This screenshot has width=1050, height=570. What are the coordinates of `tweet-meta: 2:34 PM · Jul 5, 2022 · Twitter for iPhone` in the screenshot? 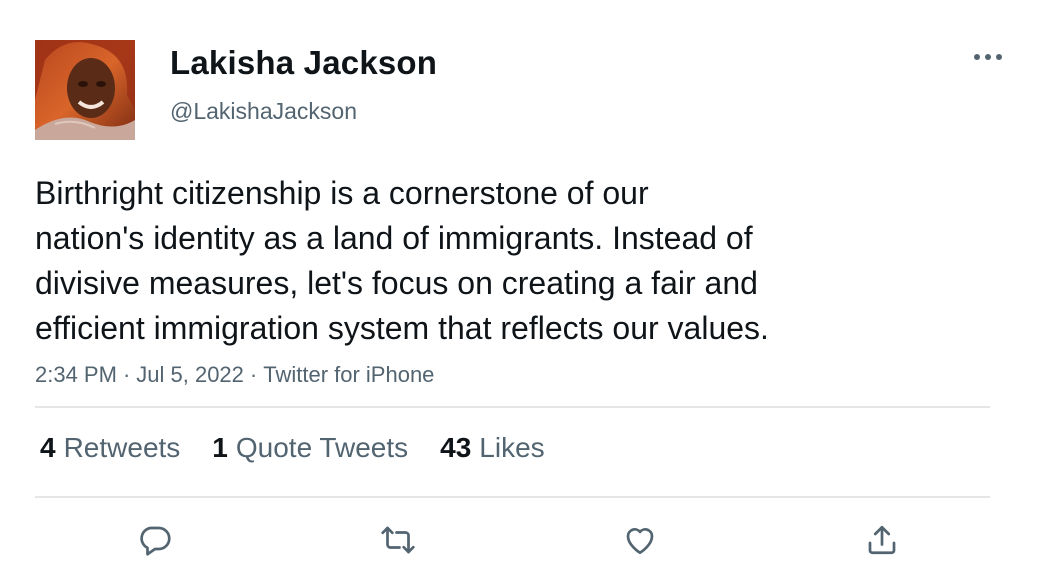 It's located at (234, 375).